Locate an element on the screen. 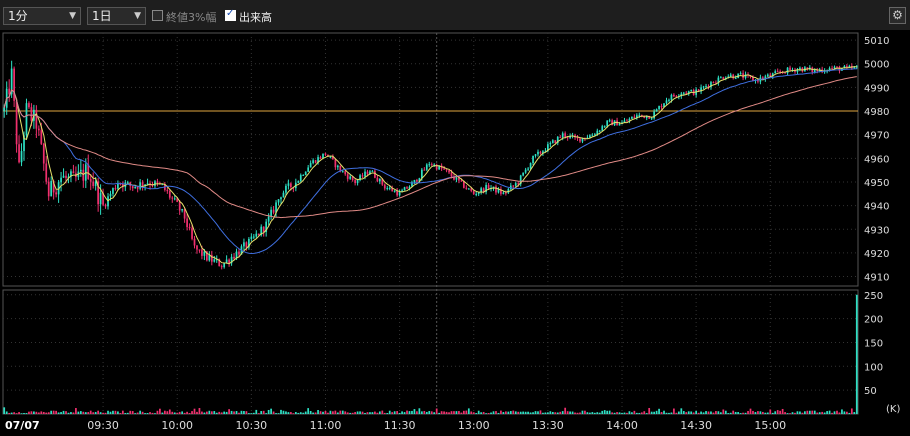 The width and height of the screenshot is (910, 436). volume-axis: 50 100 150 200 250 (K) is located at coordinates (882, 353).